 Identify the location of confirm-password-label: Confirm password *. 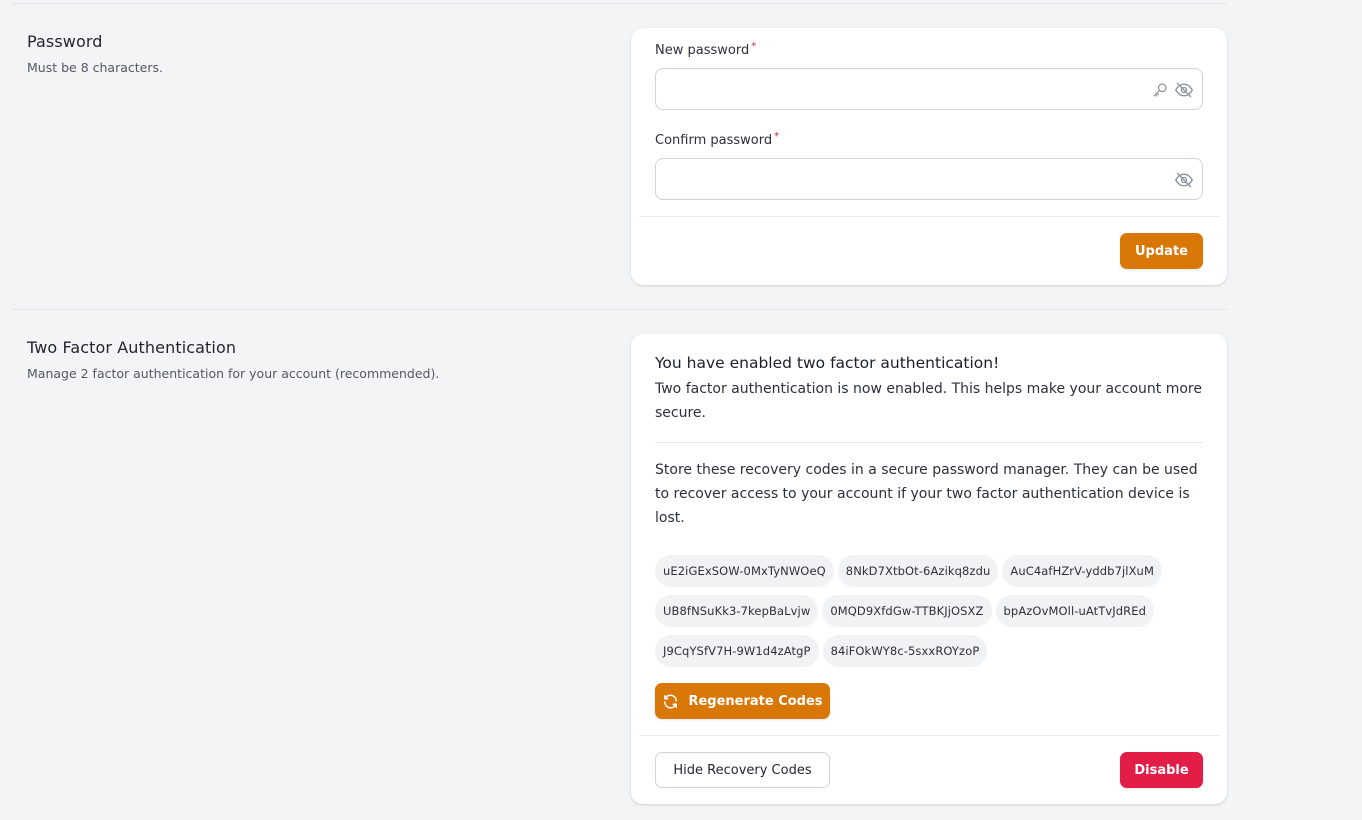
(717, 139).